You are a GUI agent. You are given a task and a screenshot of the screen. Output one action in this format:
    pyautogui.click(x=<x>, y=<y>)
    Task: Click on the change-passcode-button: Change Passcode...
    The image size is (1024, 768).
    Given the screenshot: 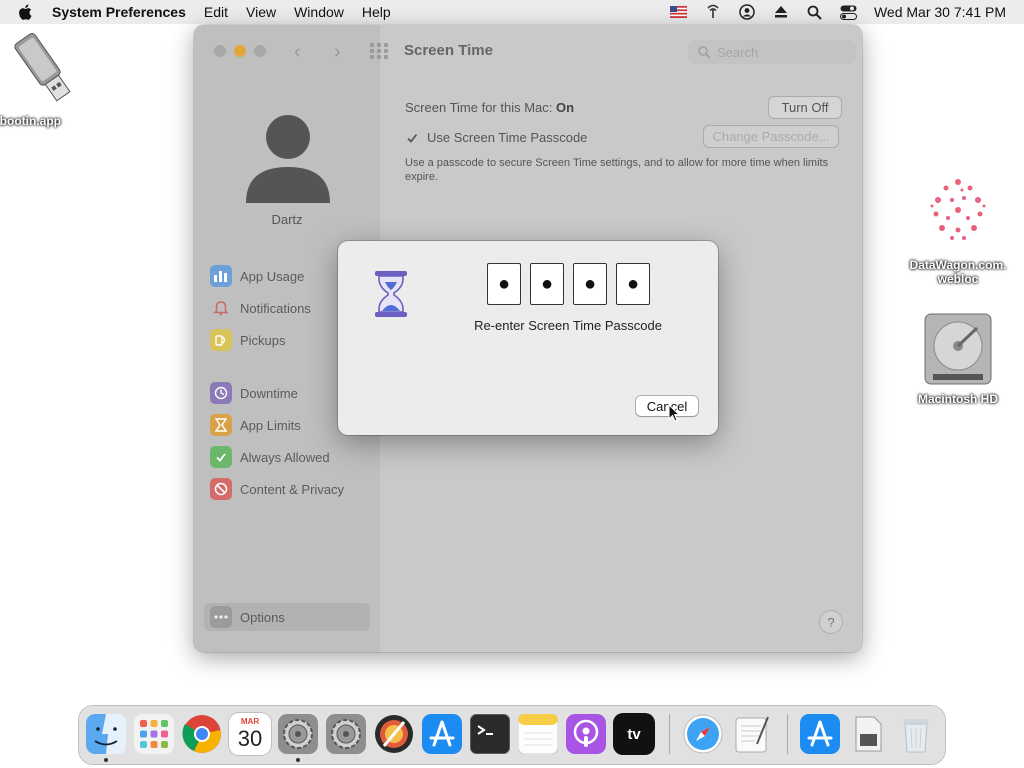 What is the action you would take?
    pyautogui.click(x=771, y=136)
    